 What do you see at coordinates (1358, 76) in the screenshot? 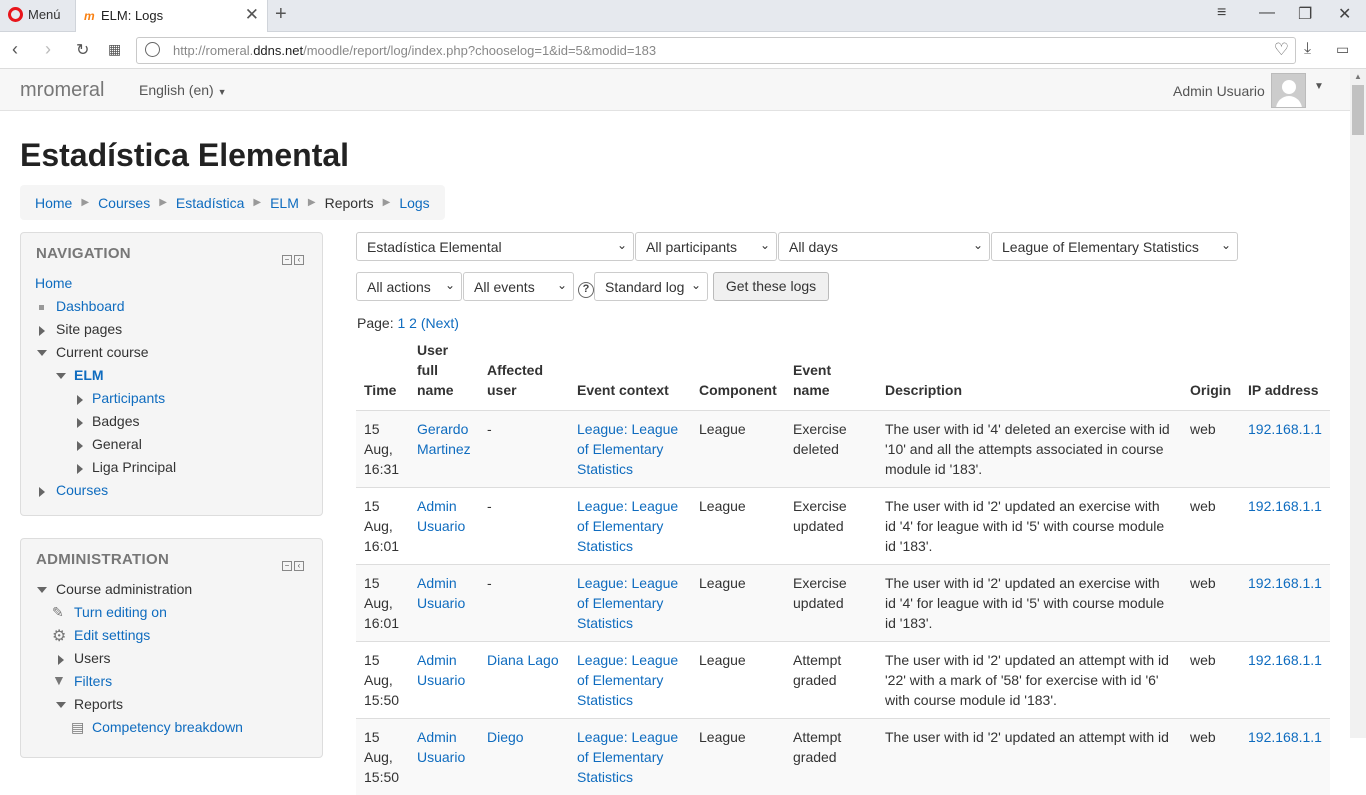
I see `scroll-up-icon: ▲` at bounding box center [1358, 76].